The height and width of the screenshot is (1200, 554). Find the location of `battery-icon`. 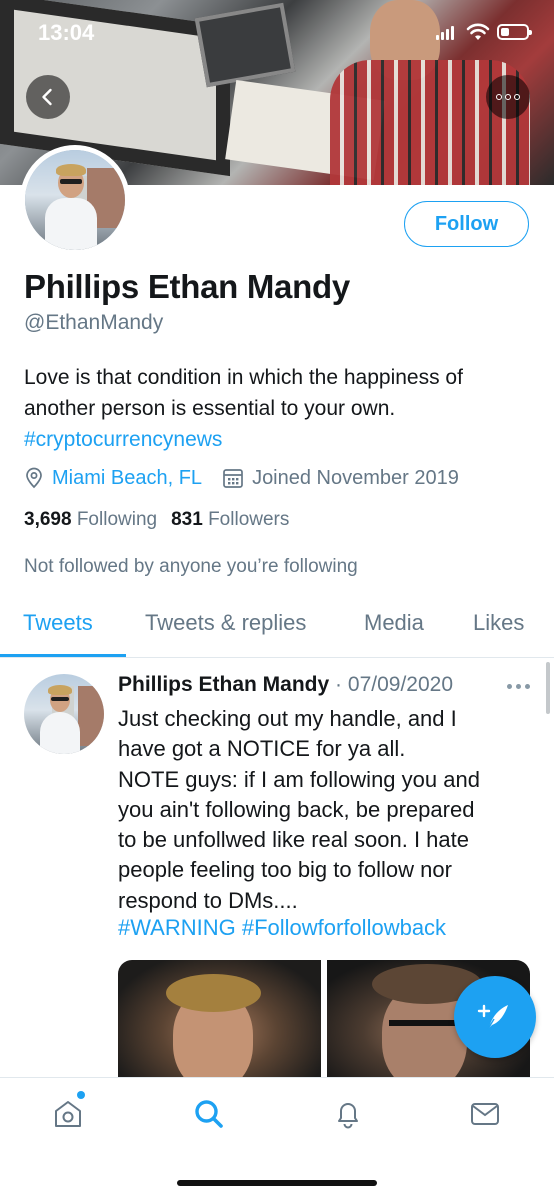

battery-icon is located at coordinates (514, 32).